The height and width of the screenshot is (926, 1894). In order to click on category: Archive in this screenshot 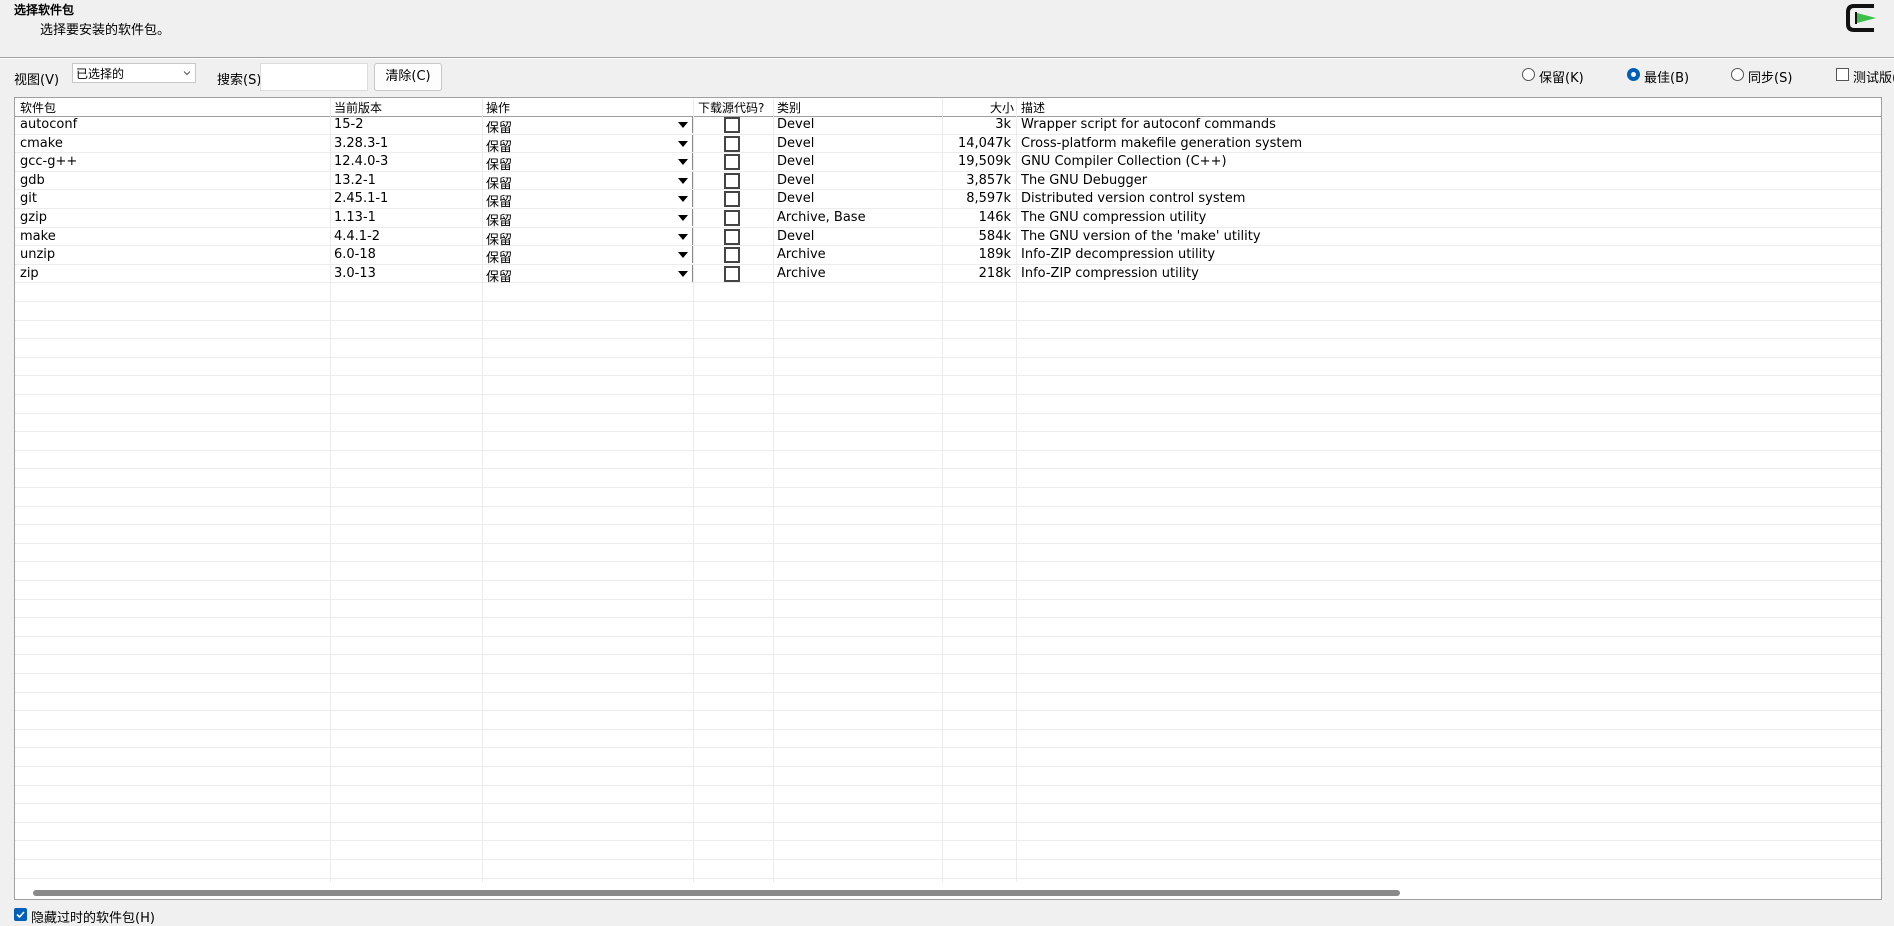, I will do `click(801, 273)`.